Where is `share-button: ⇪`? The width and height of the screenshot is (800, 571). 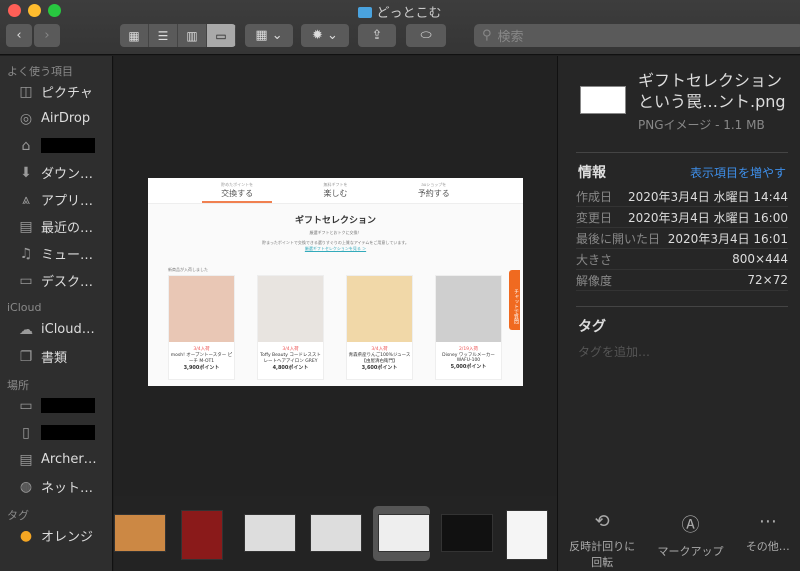
share-button: ⇪ is located at coordinates (377, 35).